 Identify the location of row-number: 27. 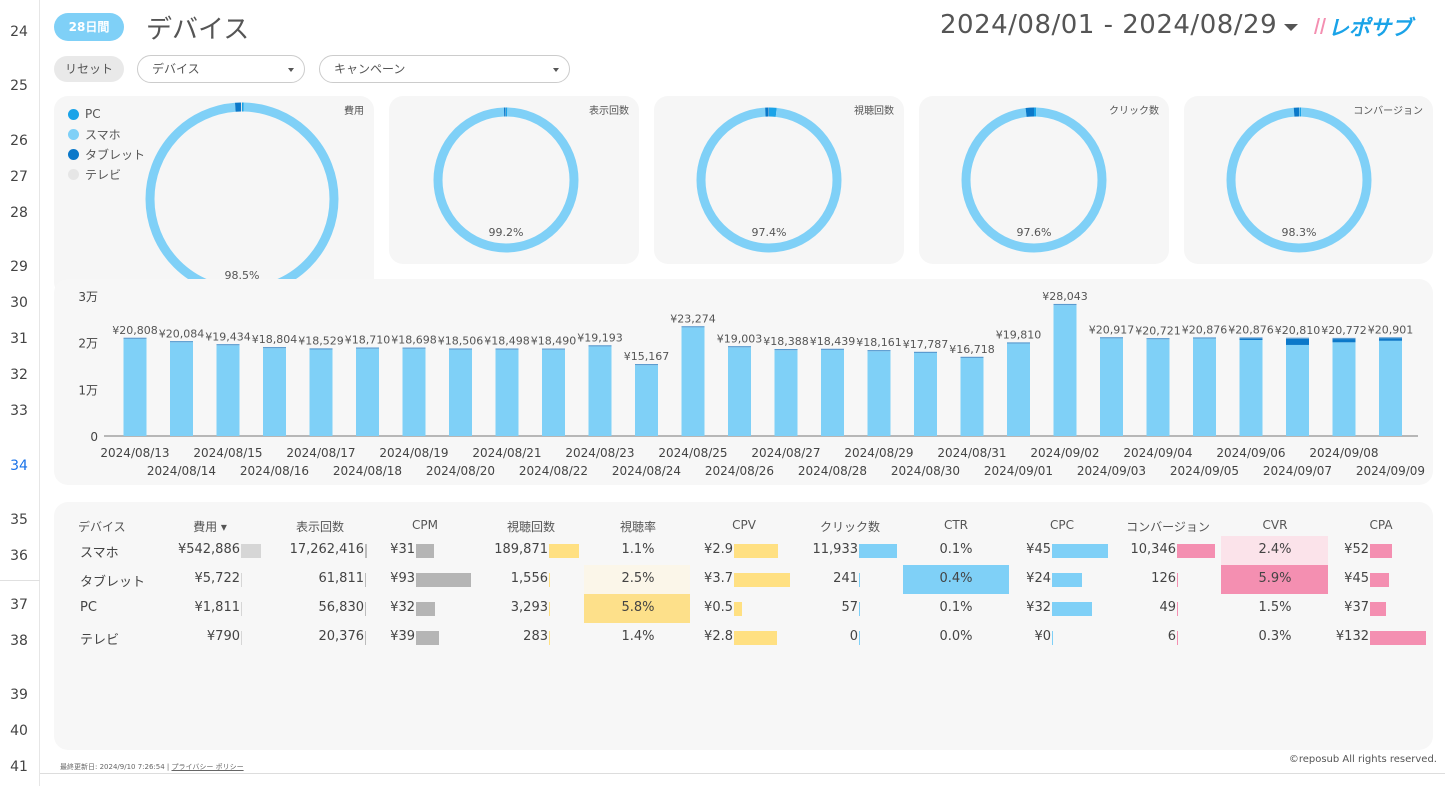
(19, 177).